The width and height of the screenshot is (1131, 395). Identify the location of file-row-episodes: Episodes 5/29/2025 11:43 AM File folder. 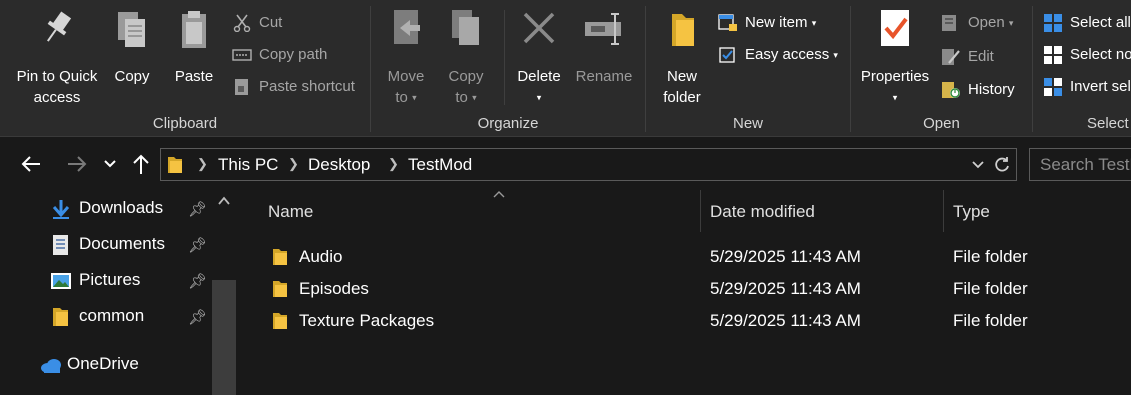
(694, 289).